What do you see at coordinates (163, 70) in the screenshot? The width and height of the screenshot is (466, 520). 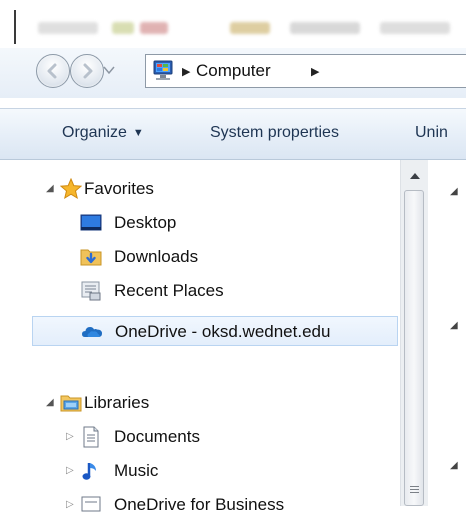 I see `computer-icon` at bounding box center [163, 70].